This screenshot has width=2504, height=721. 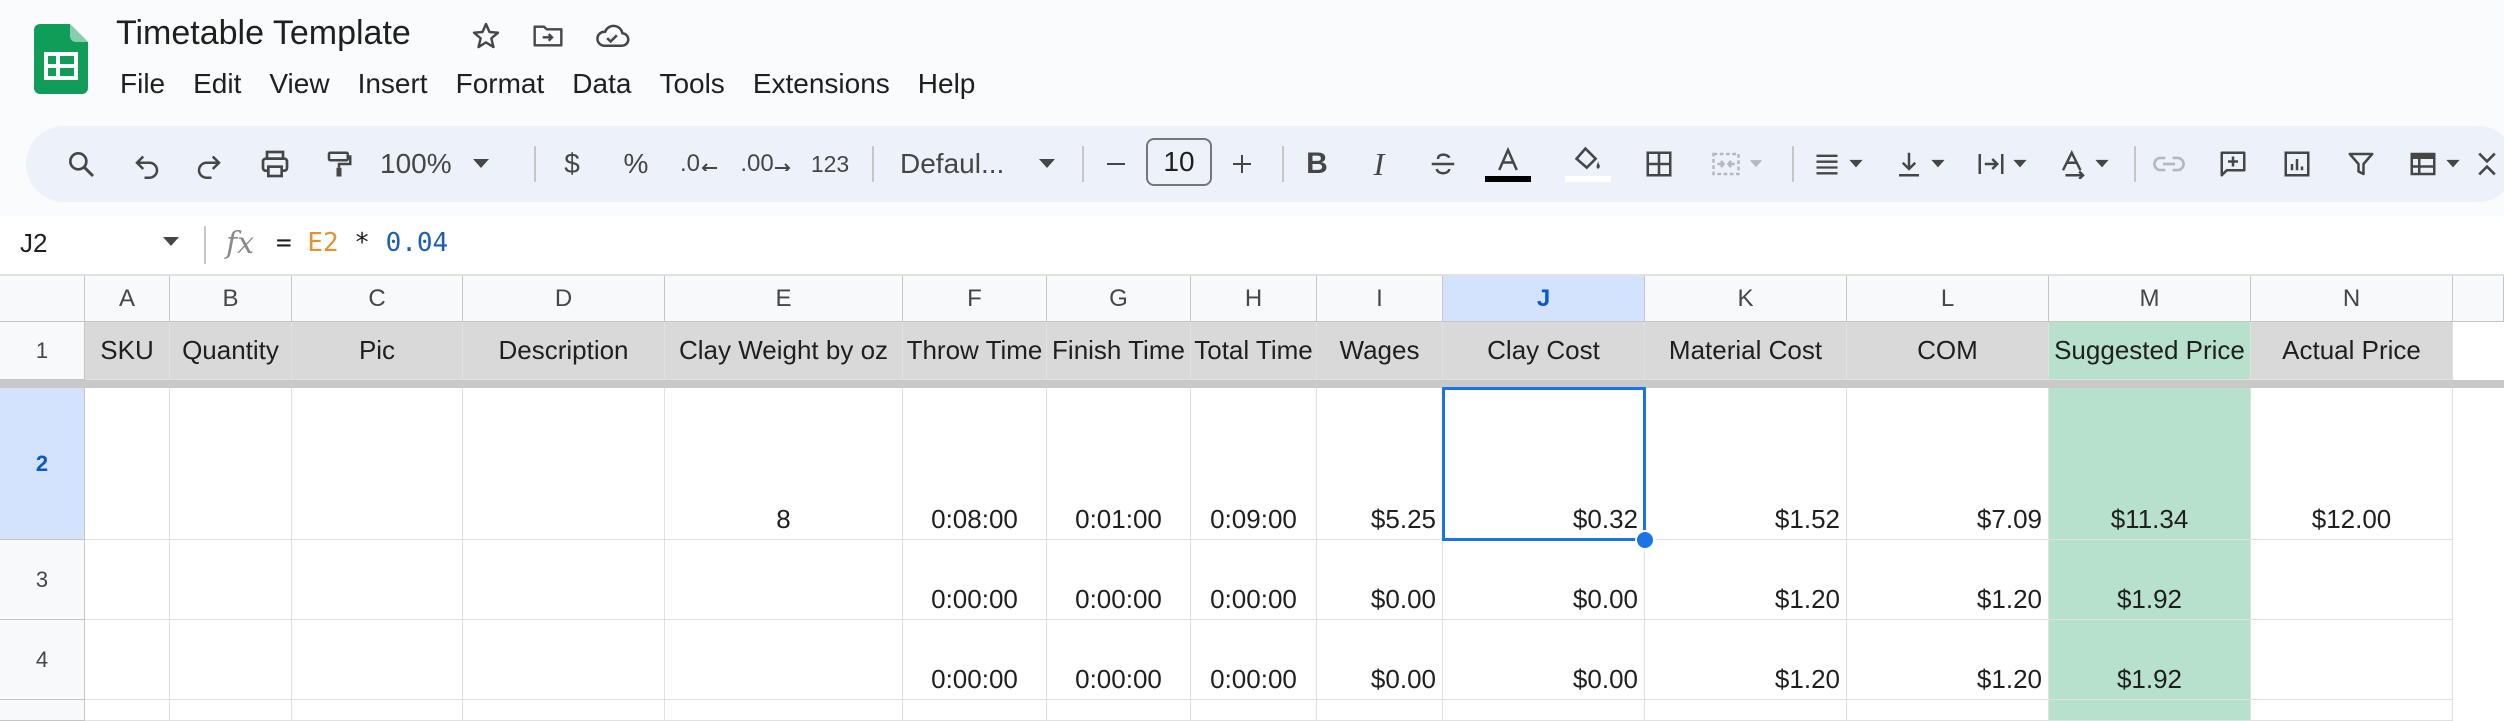 I want to click on cell-a2, so click(x=127, y=464).